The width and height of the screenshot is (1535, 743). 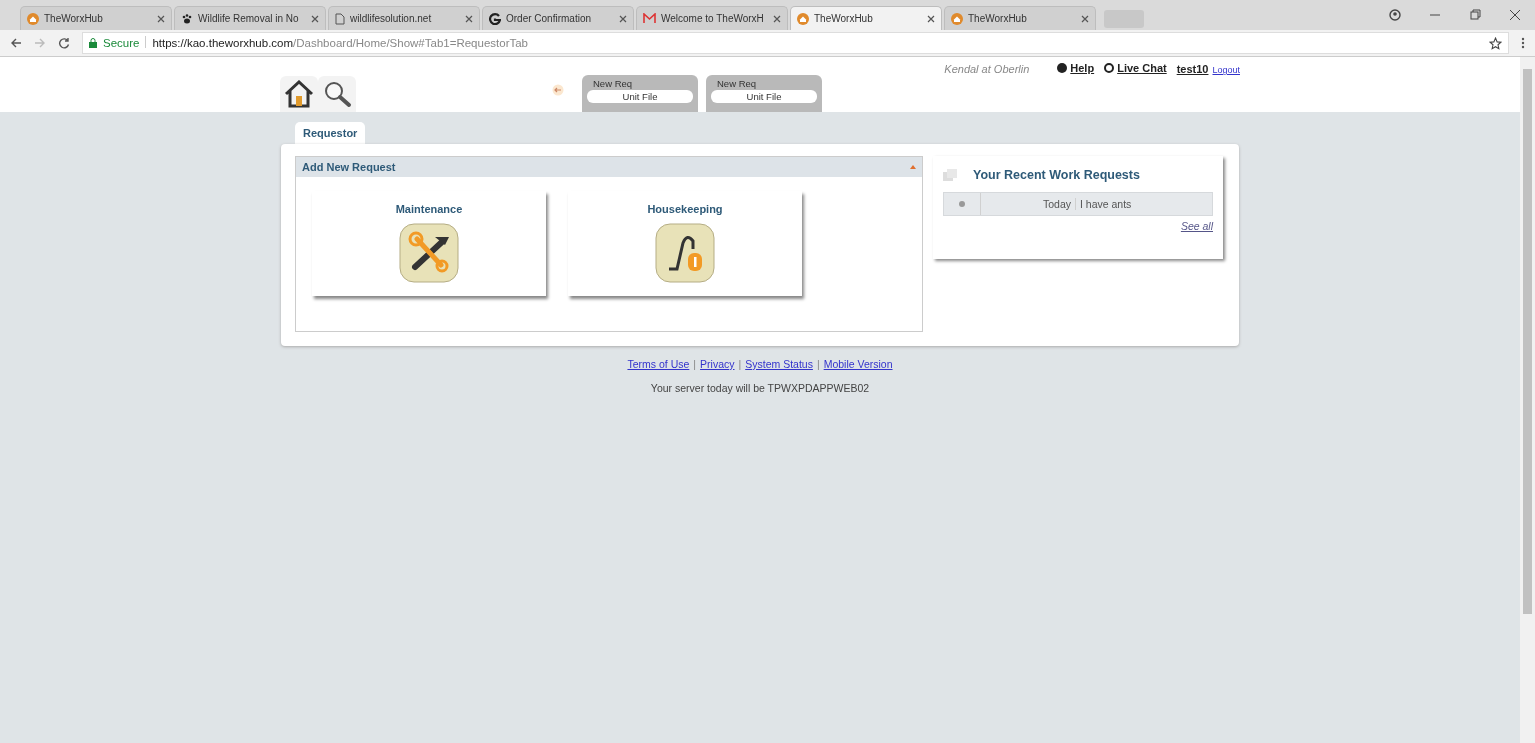 What do you see at coordinates (712, 18) in the screenshot?
I see `browser-tab: Welcome to TheWorxH` at bounding box center [712, 18].